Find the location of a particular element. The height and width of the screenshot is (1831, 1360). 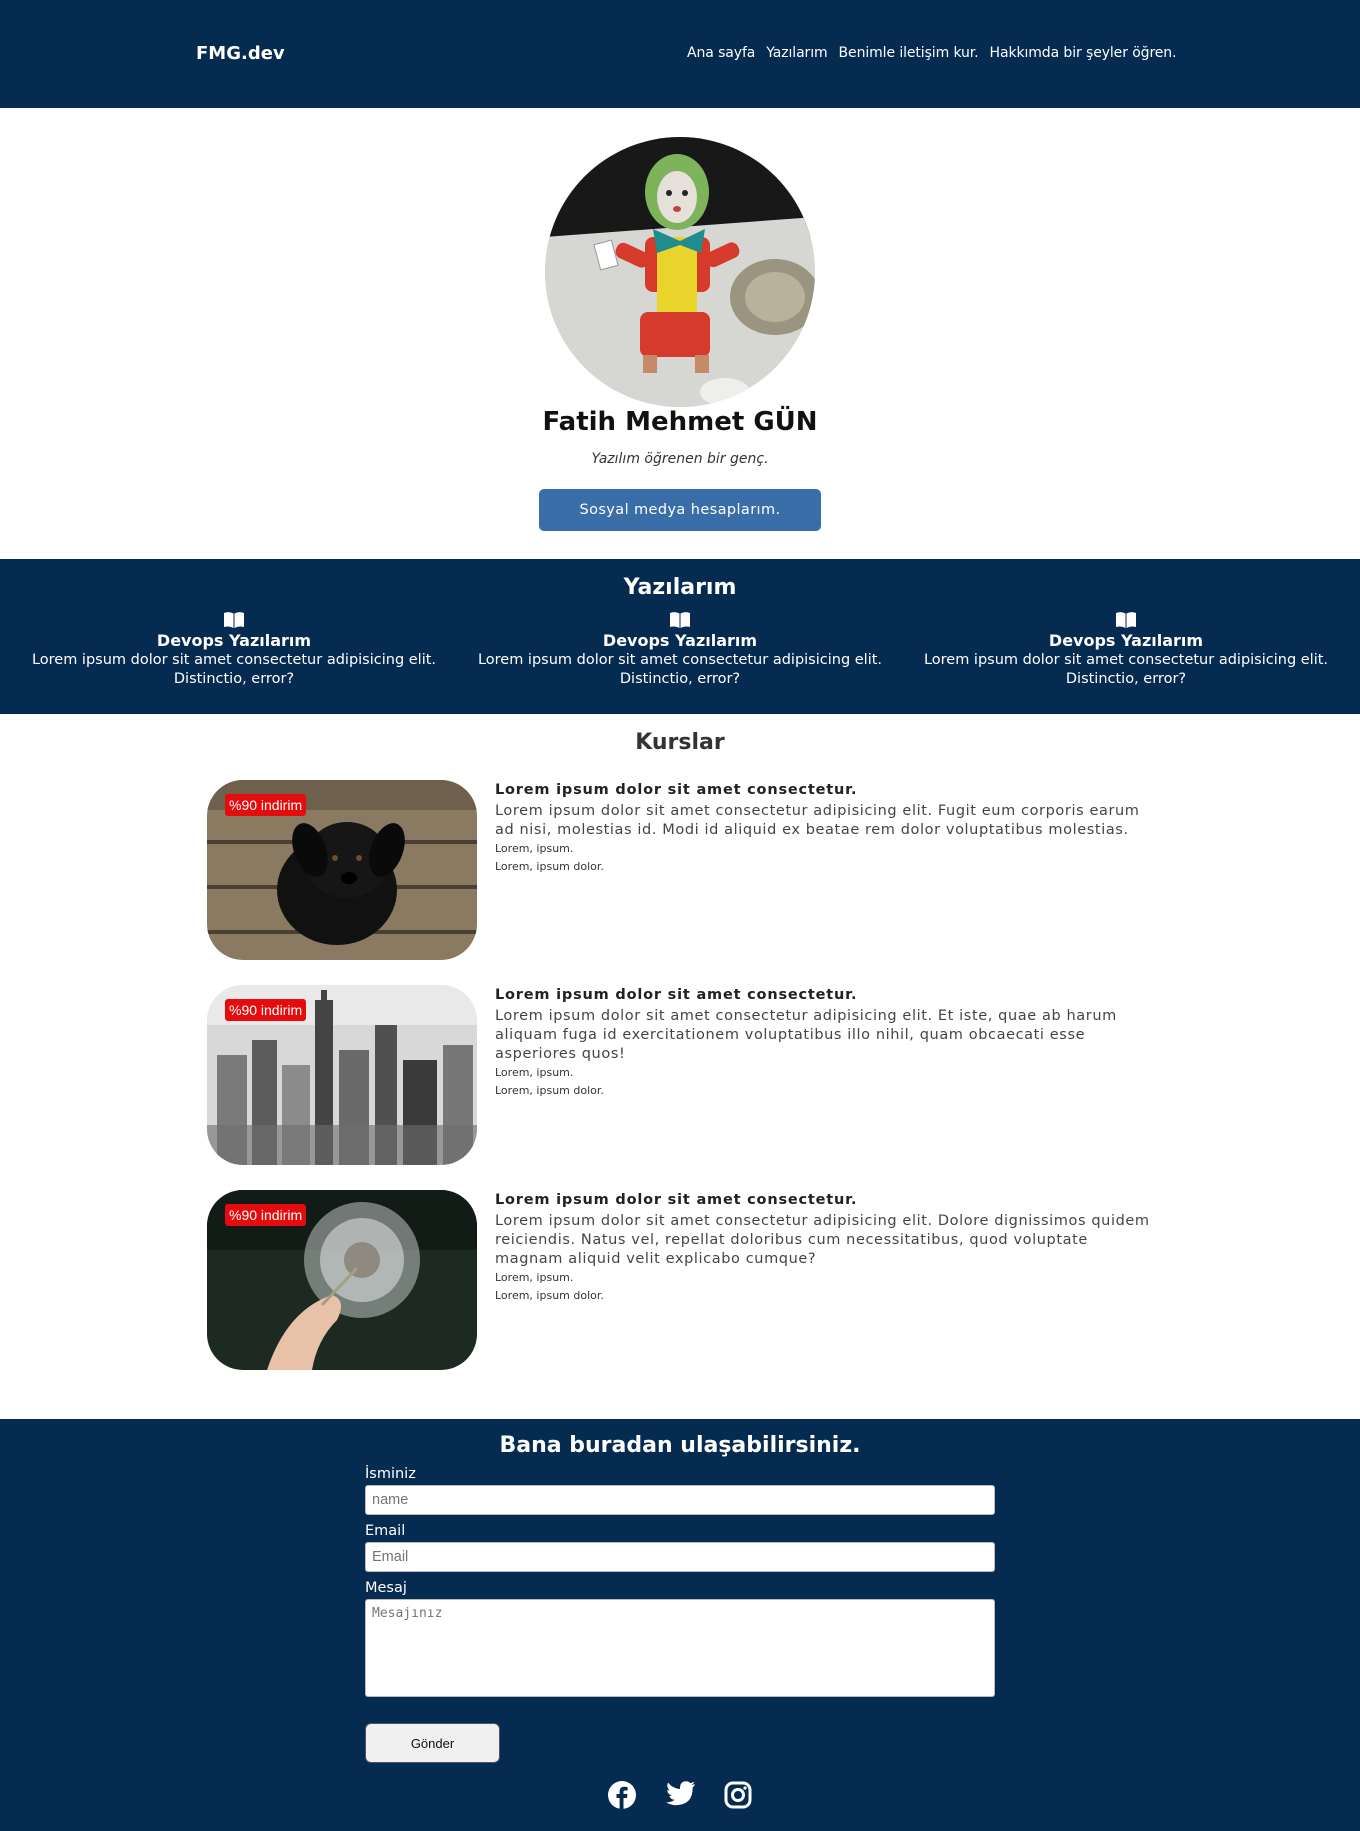

course-image-puppy: %90 indirim is located at coordinates (342, 870).